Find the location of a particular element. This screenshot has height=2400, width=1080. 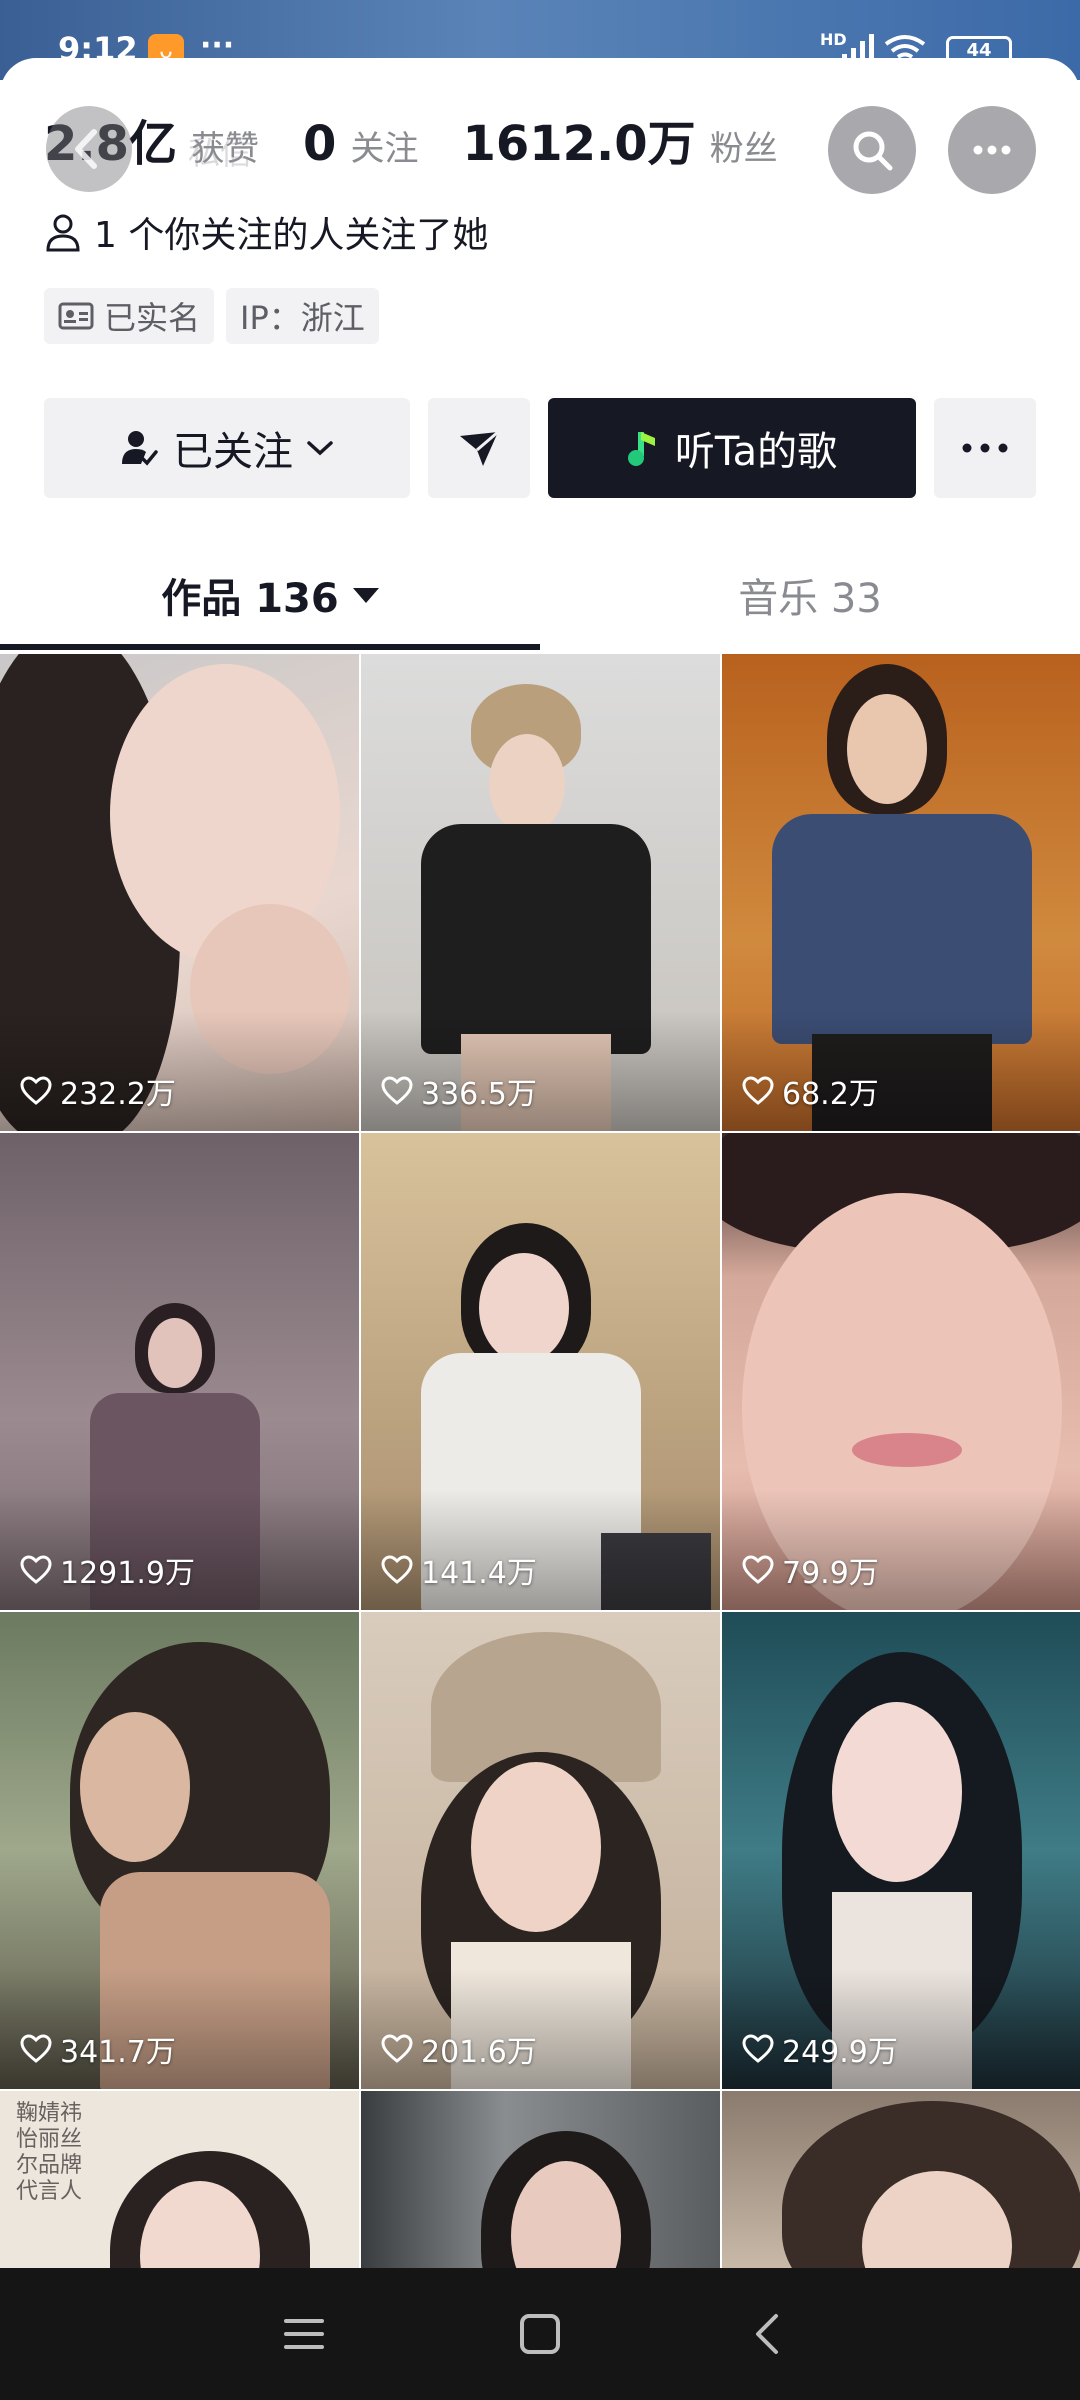

search-button is located at coordinates (872, 150).